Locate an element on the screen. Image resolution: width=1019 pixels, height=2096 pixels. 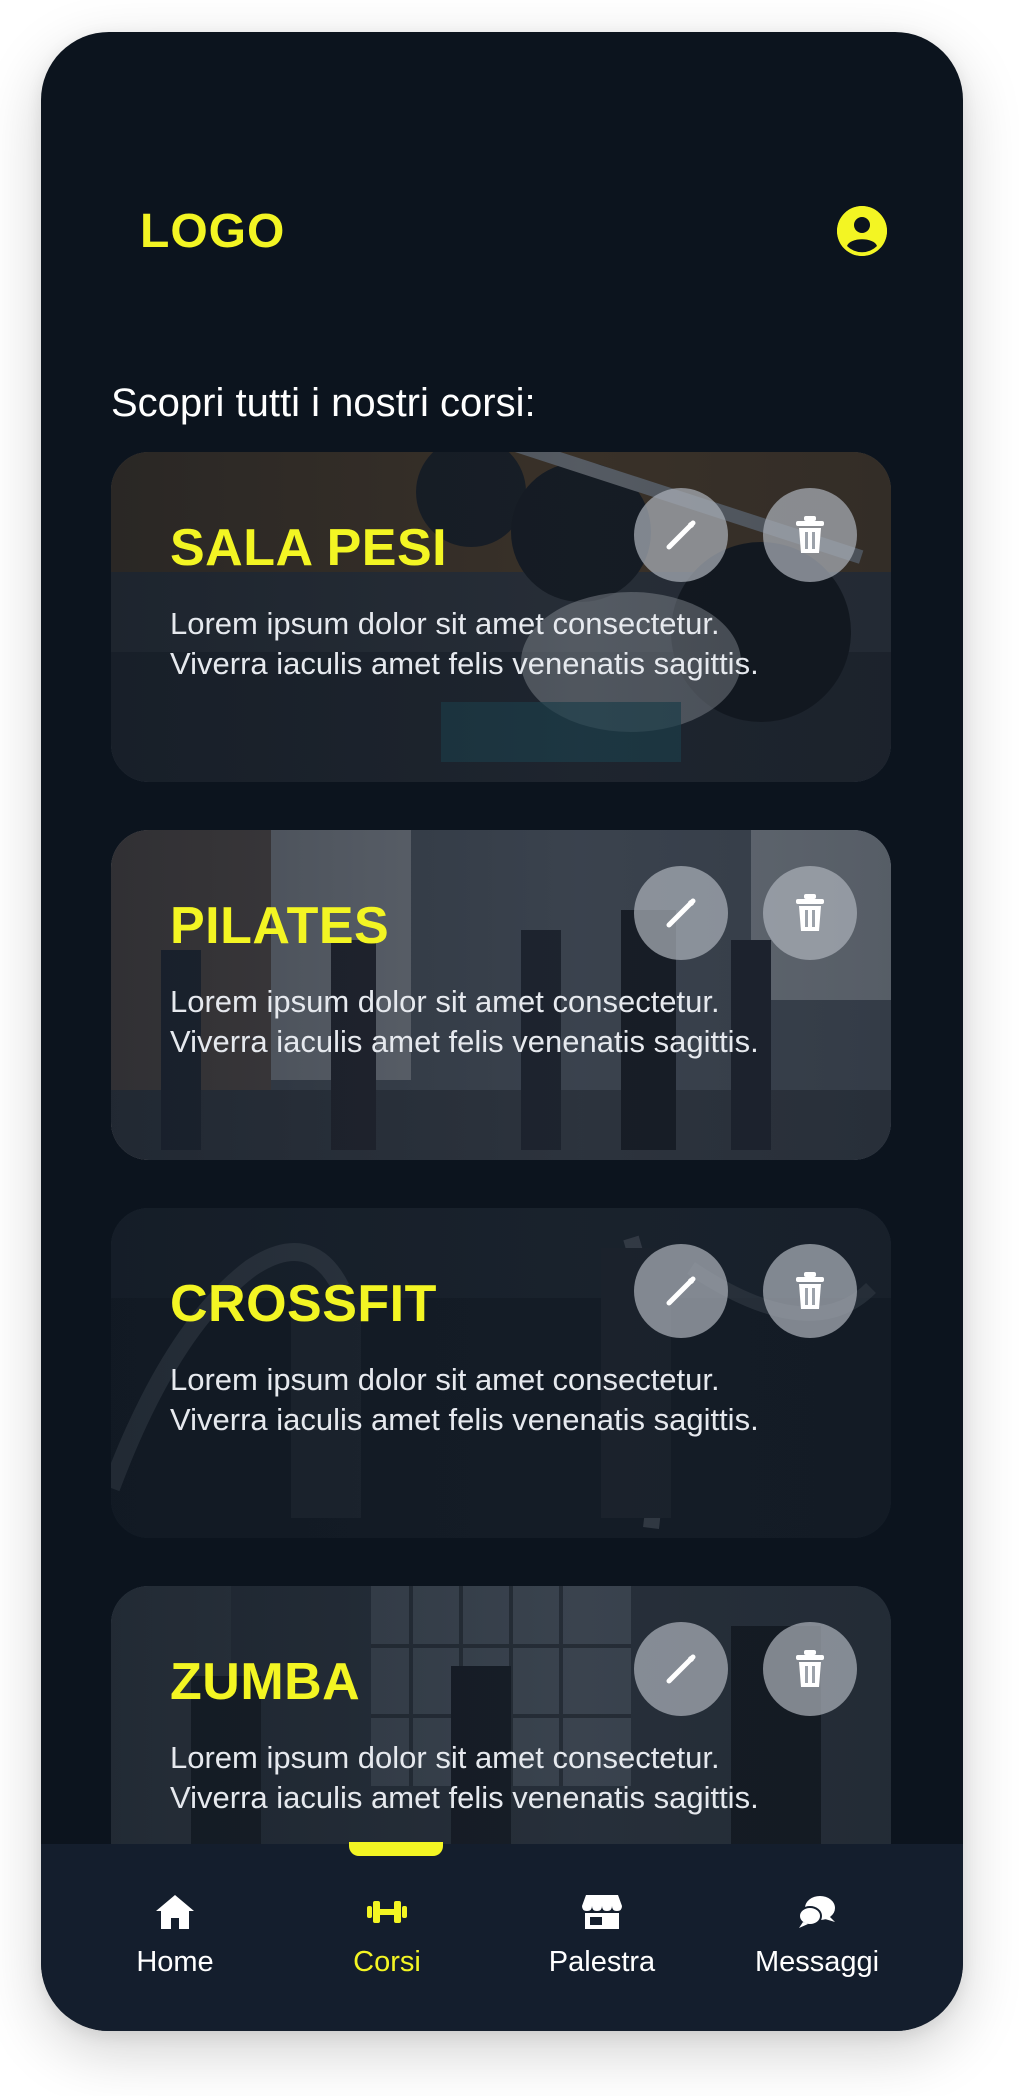
tab-messaggi: Messaggi is located at coordinates (817, 1937).